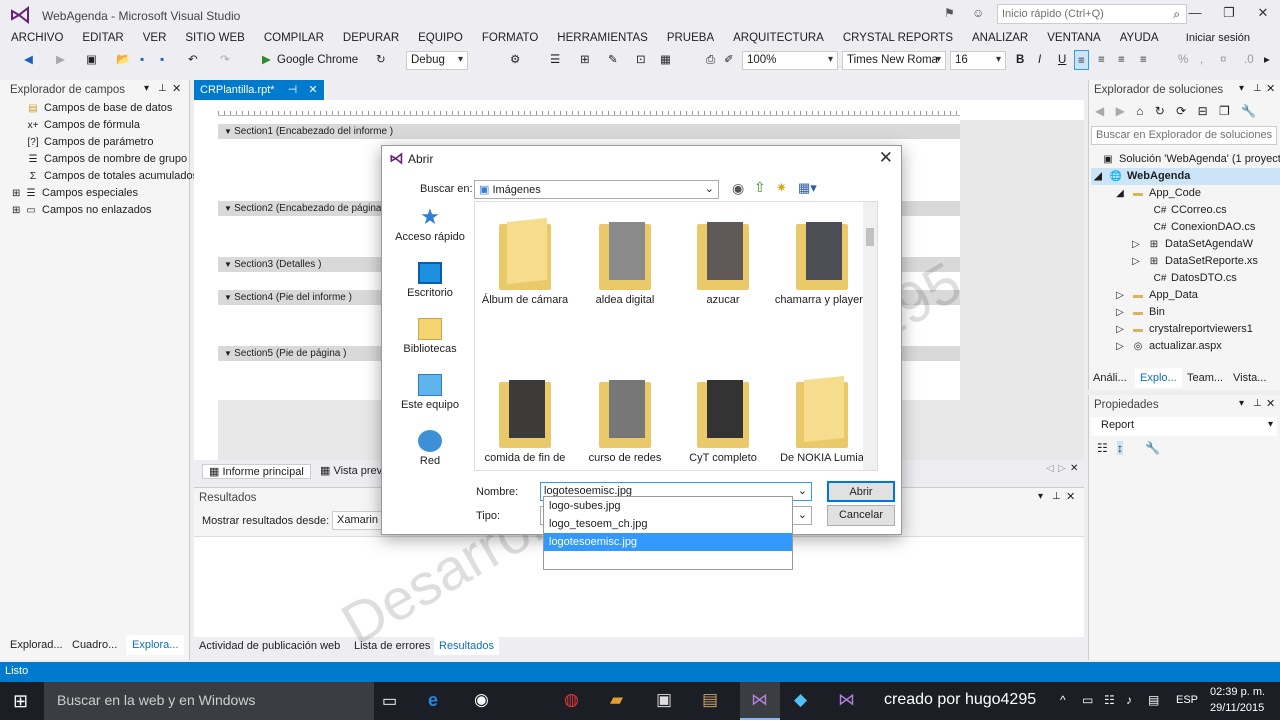 Image resolution: width=1280 pixels, height=720 pixels. What do you see at coordinates (225, 60) in the screenshot?
I see `redo-icon: ↷` at bounding box center [225, 60].